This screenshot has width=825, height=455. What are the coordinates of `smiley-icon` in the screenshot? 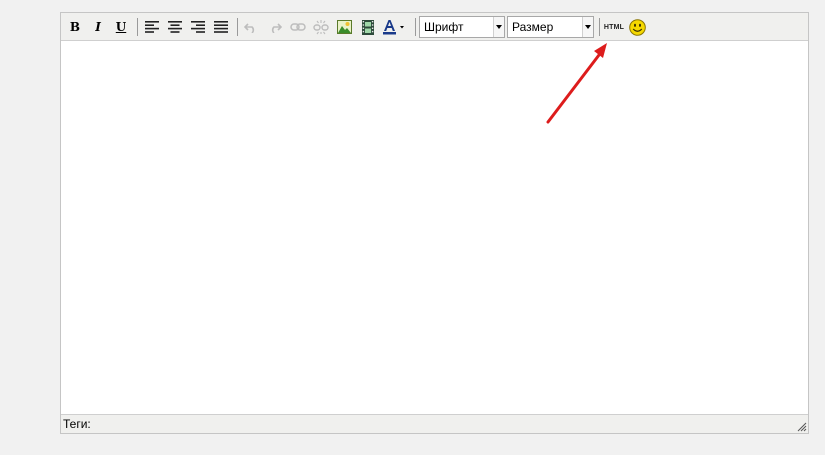 It's located at (637, 27).